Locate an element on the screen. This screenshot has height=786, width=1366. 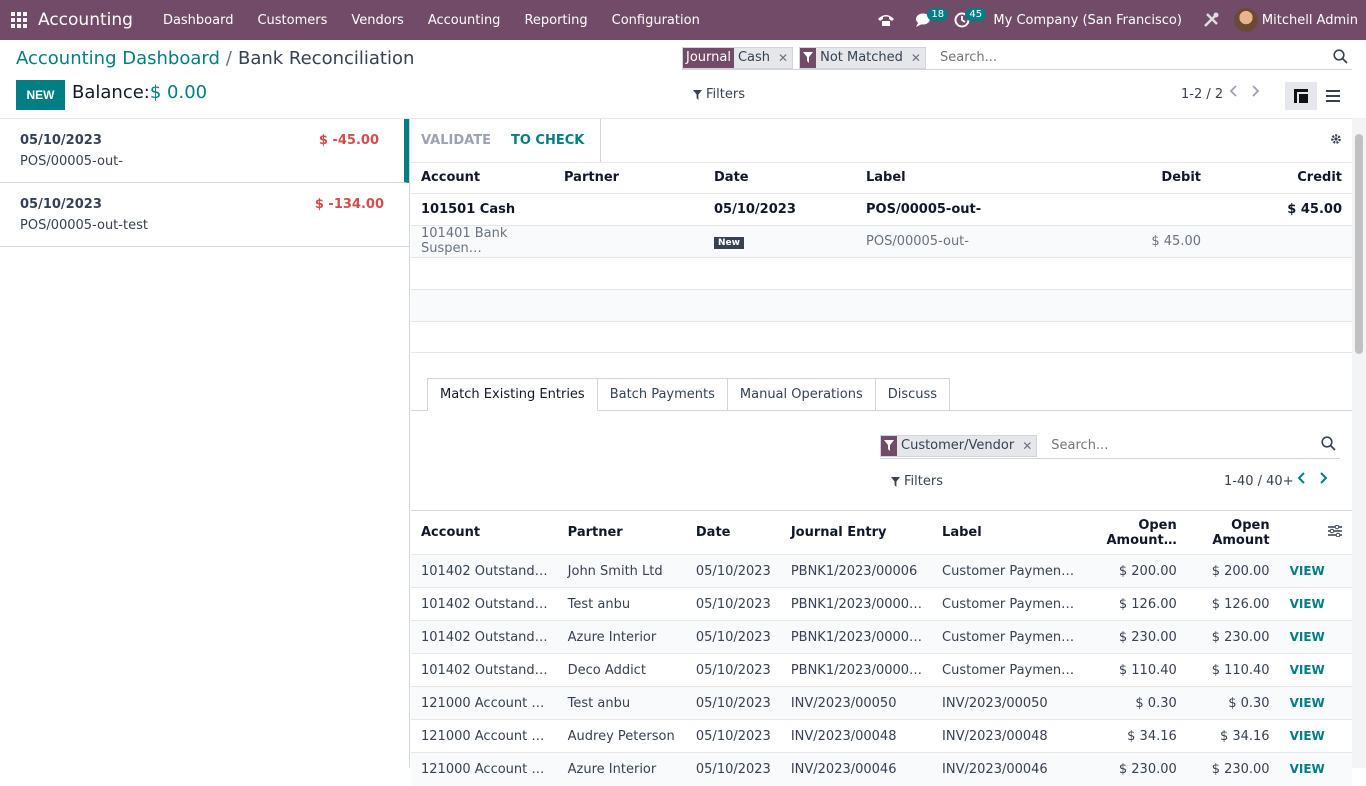
gear-icon is located at coordinates (1336, 141).